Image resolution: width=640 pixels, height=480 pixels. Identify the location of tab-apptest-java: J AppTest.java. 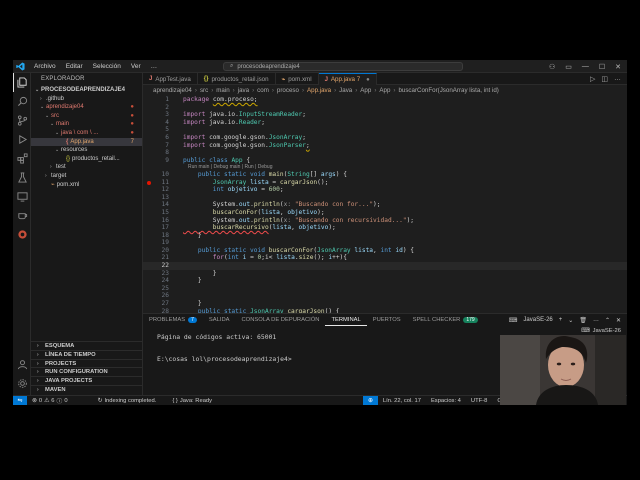
(170, 79).